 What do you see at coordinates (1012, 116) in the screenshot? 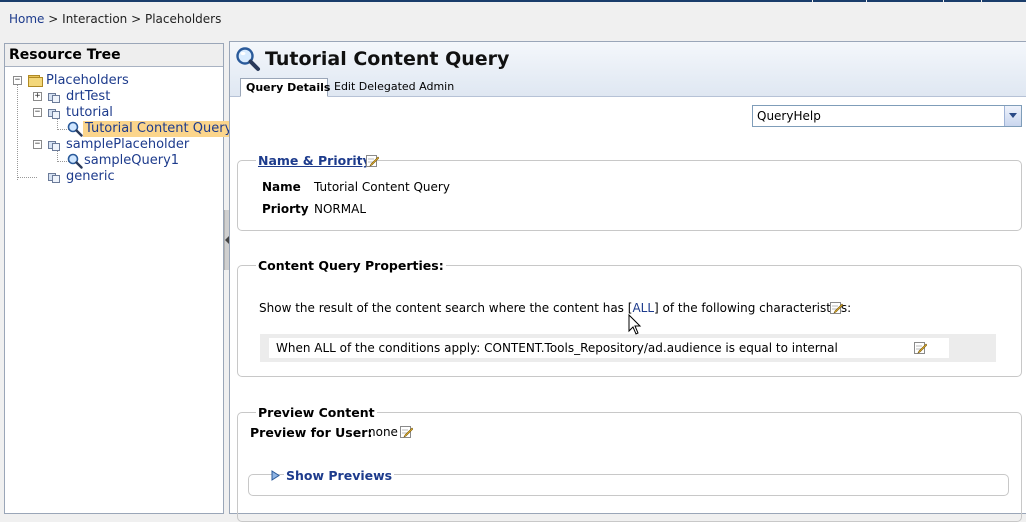
I see `chevron-down-icon` at bounding box center [1012, 116].